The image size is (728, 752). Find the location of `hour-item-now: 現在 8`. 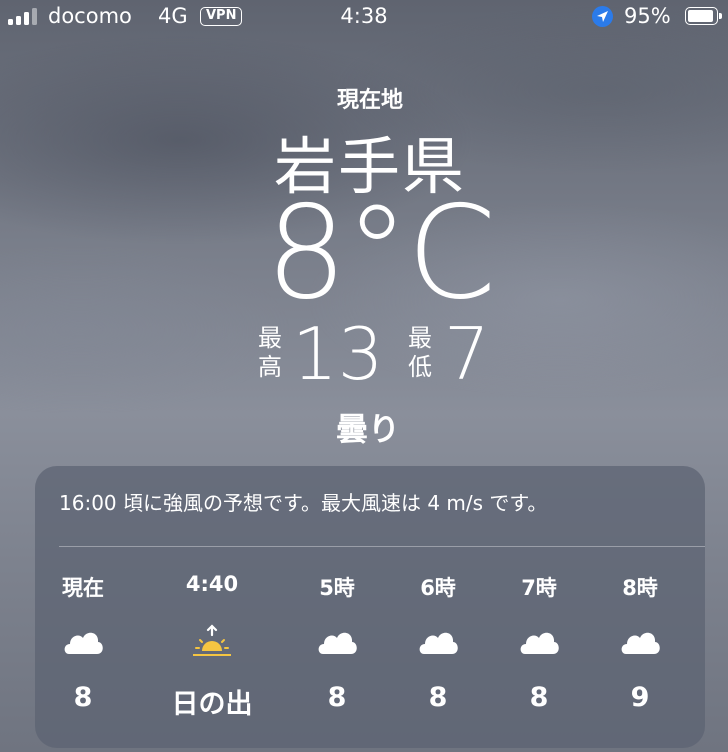

hour-item-now: 現在 8 is located at coordinates (83, 646).